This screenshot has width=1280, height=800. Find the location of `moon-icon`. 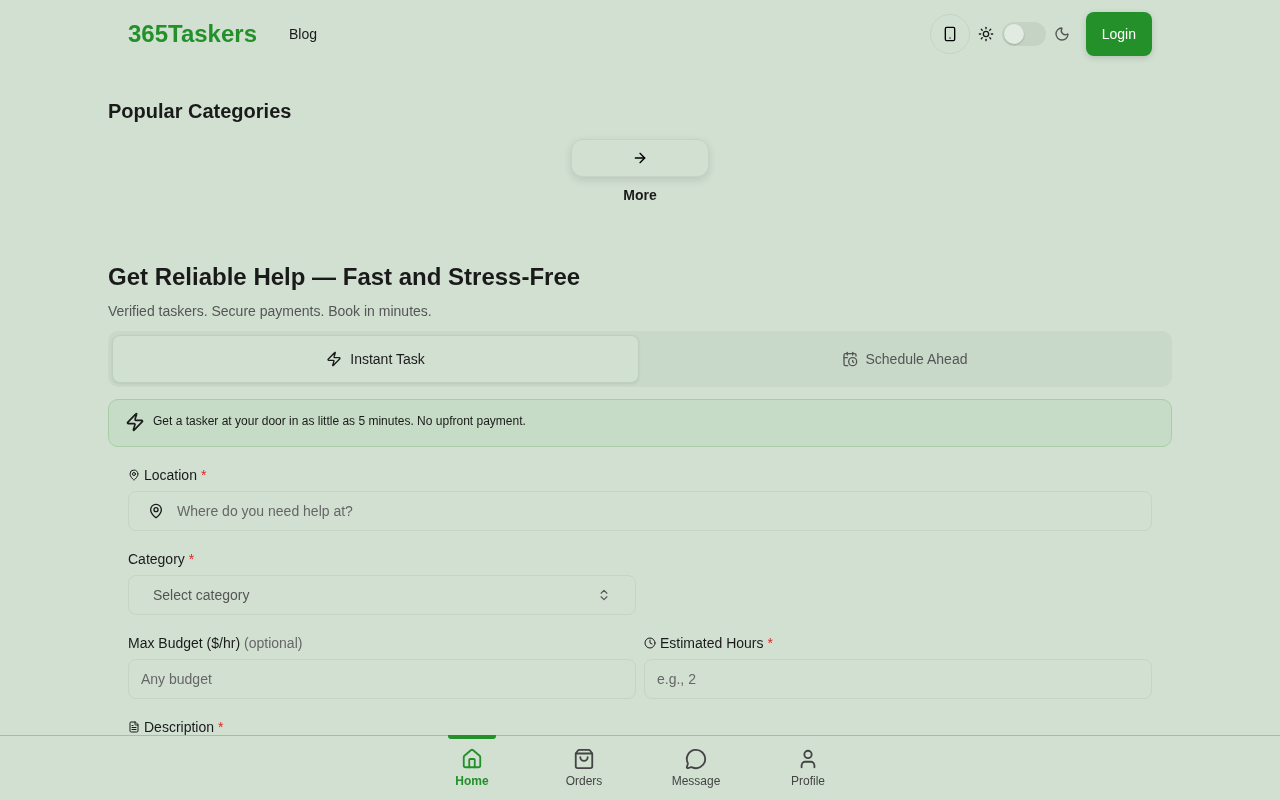

moon-icon is located at coordinates (1061, 34).